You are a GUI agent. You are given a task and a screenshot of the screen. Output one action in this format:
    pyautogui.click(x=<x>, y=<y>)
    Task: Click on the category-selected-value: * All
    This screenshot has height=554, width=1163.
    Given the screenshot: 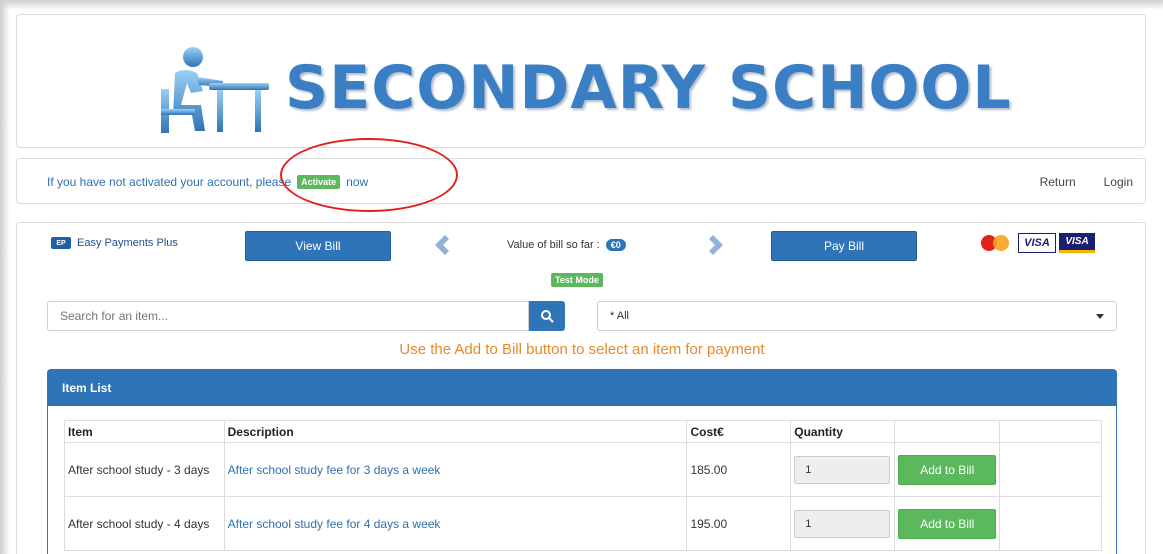 What is the action you would take?
    pyautogui.click(x=619, y=316)
    